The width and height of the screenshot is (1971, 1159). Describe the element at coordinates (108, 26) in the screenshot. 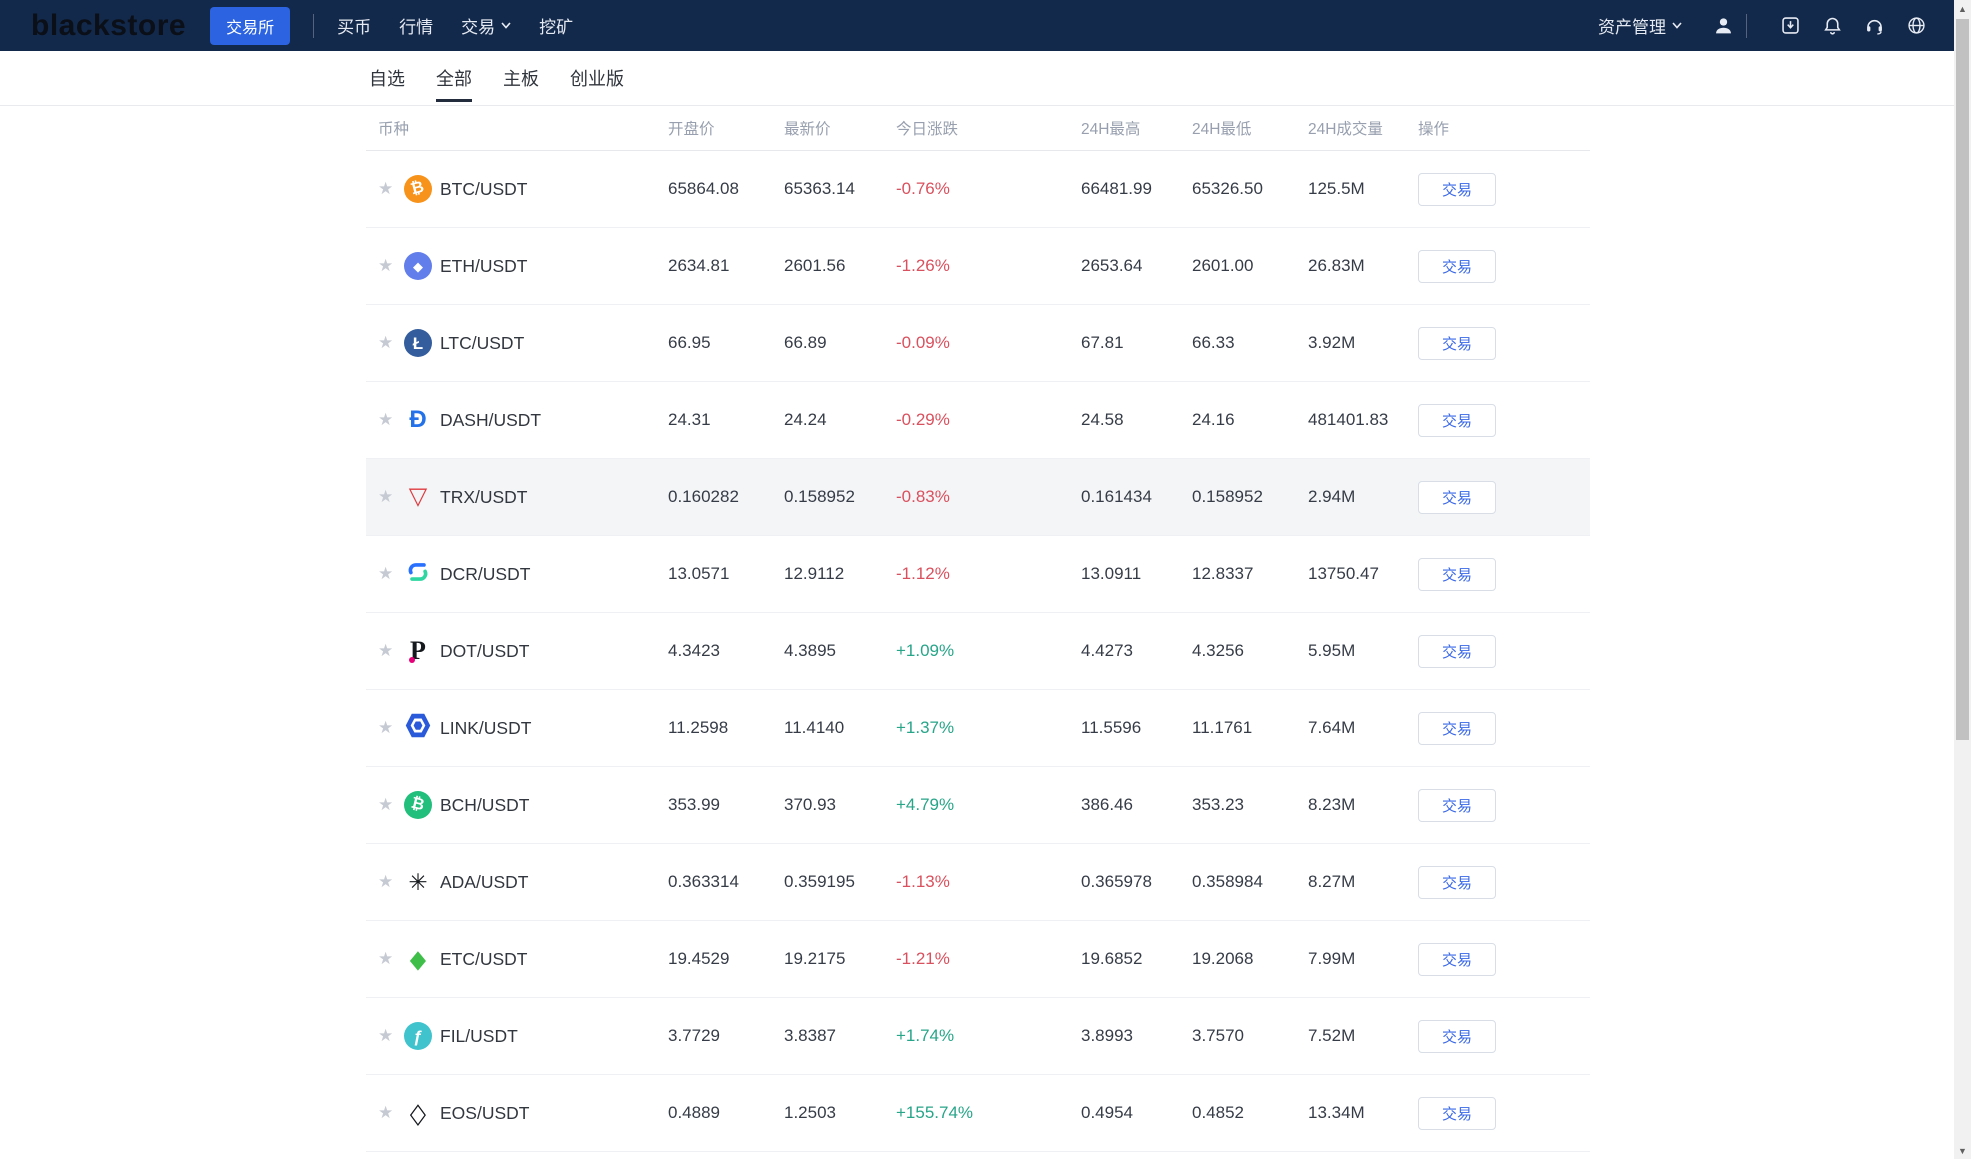

I see `brand-logo: blackstore` at that location.